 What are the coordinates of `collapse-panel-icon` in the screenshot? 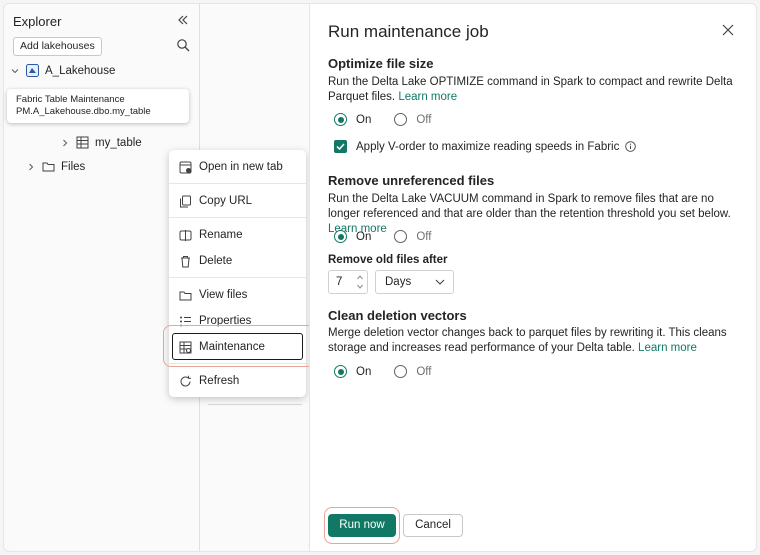 It's located at (183, 20).